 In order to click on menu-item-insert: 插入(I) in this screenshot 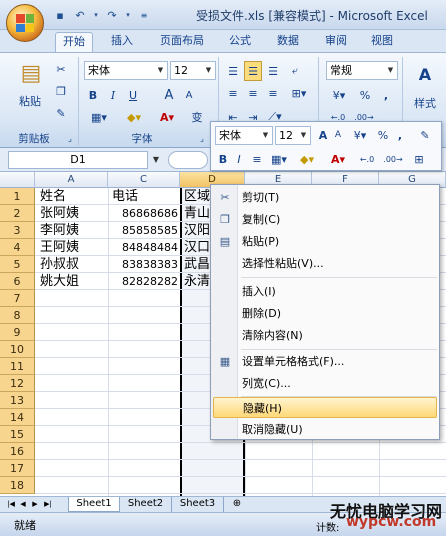, I will do `click(325, 291)`.